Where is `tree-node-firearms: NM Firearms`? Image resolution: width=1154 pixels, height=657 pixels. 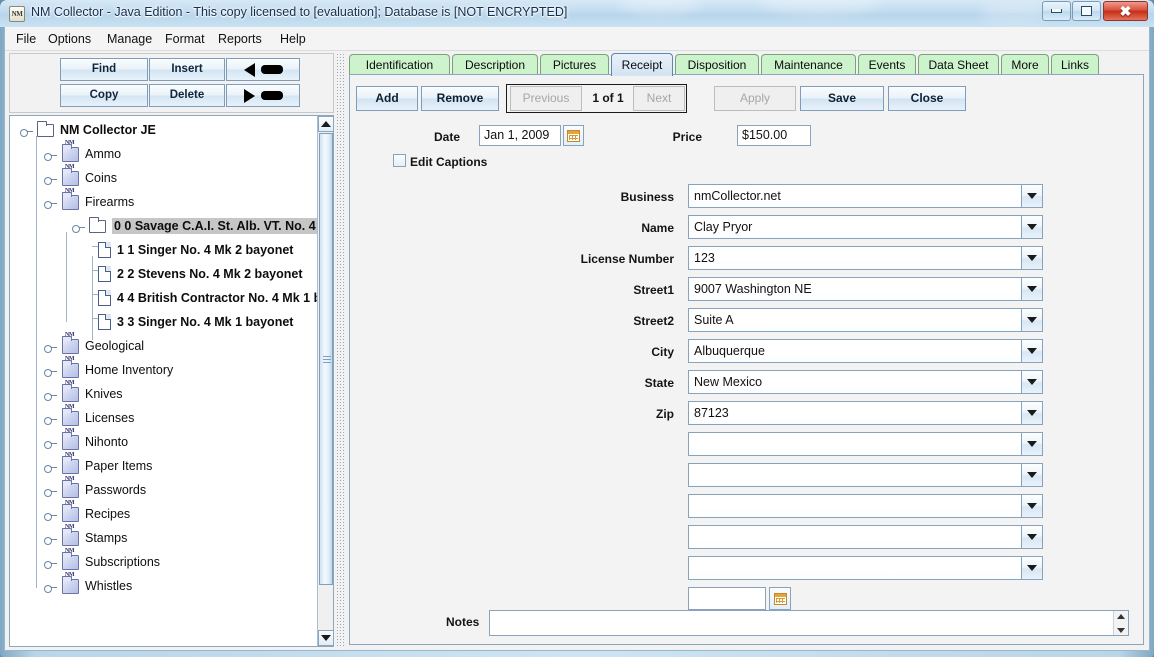 tree-node-firearms: NM Firearms is located at coordinates (89, 200).